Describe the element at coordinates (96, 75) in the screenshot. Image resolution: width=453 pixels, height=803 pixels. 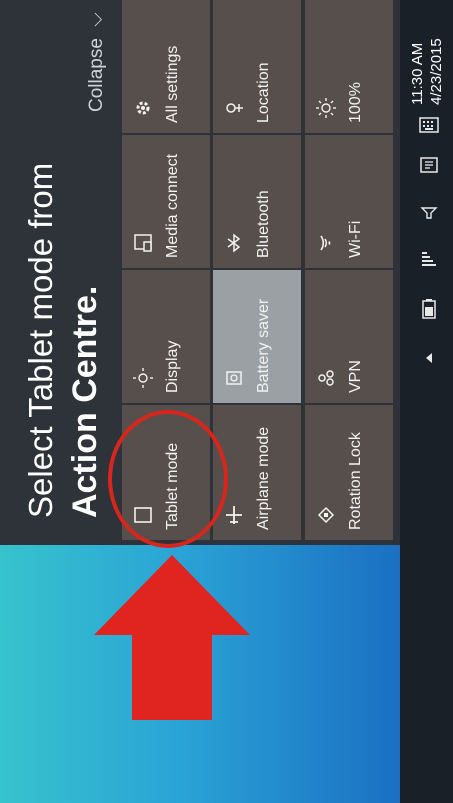
I see `collapse-label: Collapse` at that location.